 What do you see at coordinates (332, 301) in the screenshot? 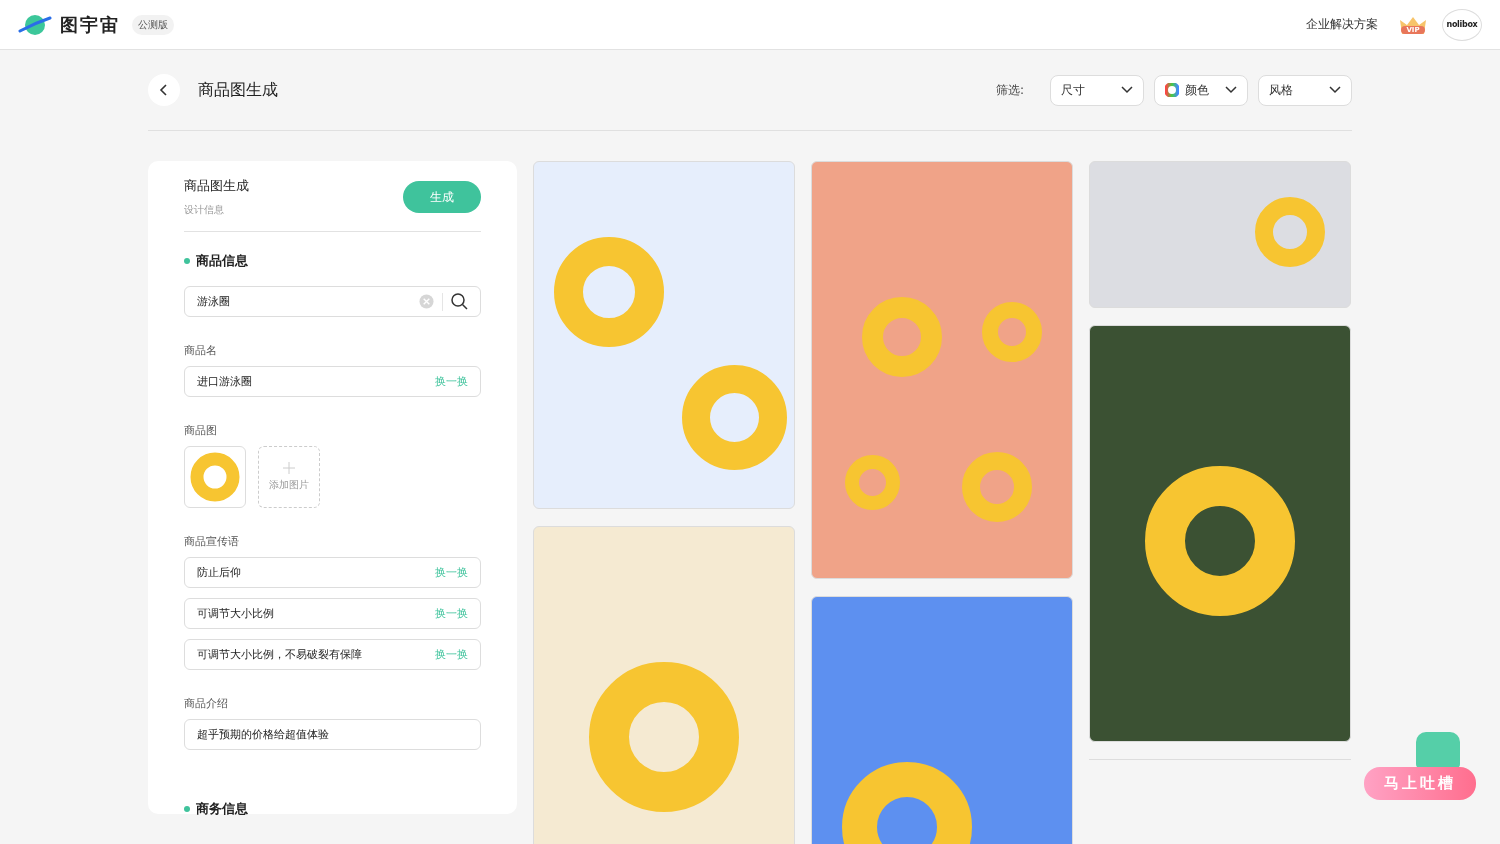
I see `search-field: 游泳圈` at bounding box center [332, 301].